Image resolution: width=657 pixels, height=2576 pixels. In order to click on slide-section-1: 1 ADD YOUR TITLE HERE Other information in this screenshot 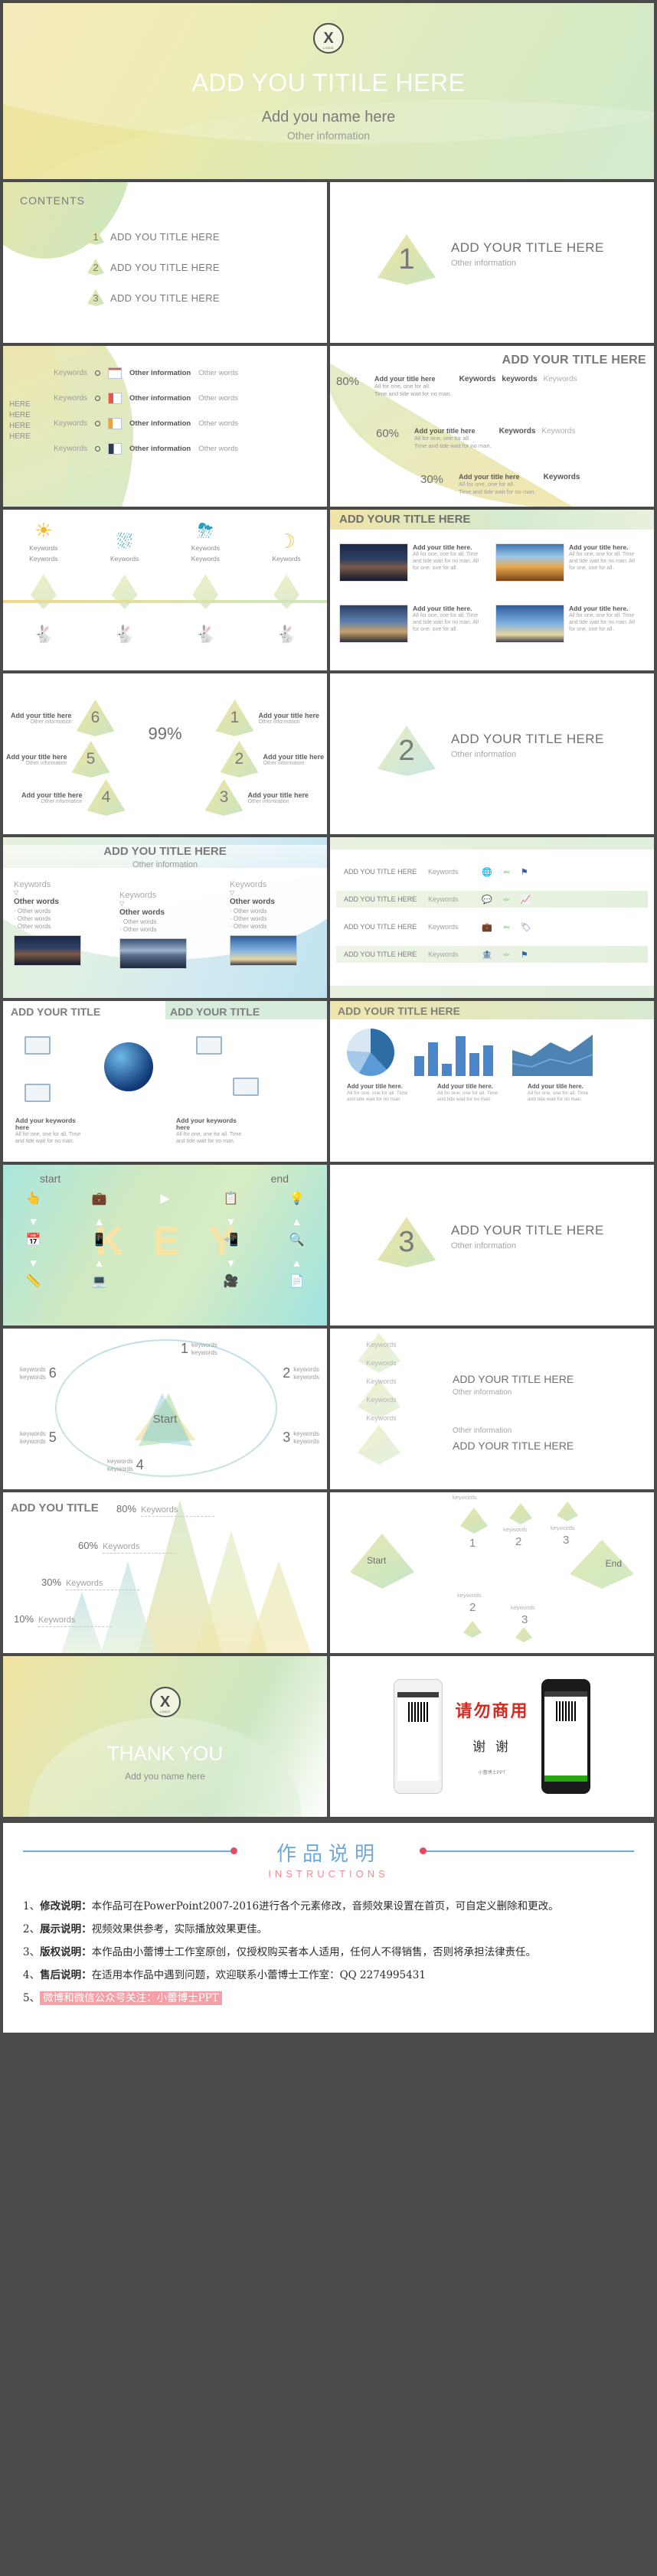, I will do `click(492, 262)`.